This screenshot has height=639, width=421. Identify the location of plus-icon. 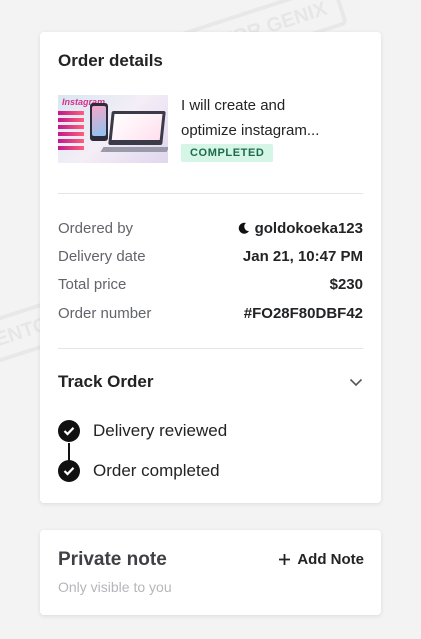
(285, 559).